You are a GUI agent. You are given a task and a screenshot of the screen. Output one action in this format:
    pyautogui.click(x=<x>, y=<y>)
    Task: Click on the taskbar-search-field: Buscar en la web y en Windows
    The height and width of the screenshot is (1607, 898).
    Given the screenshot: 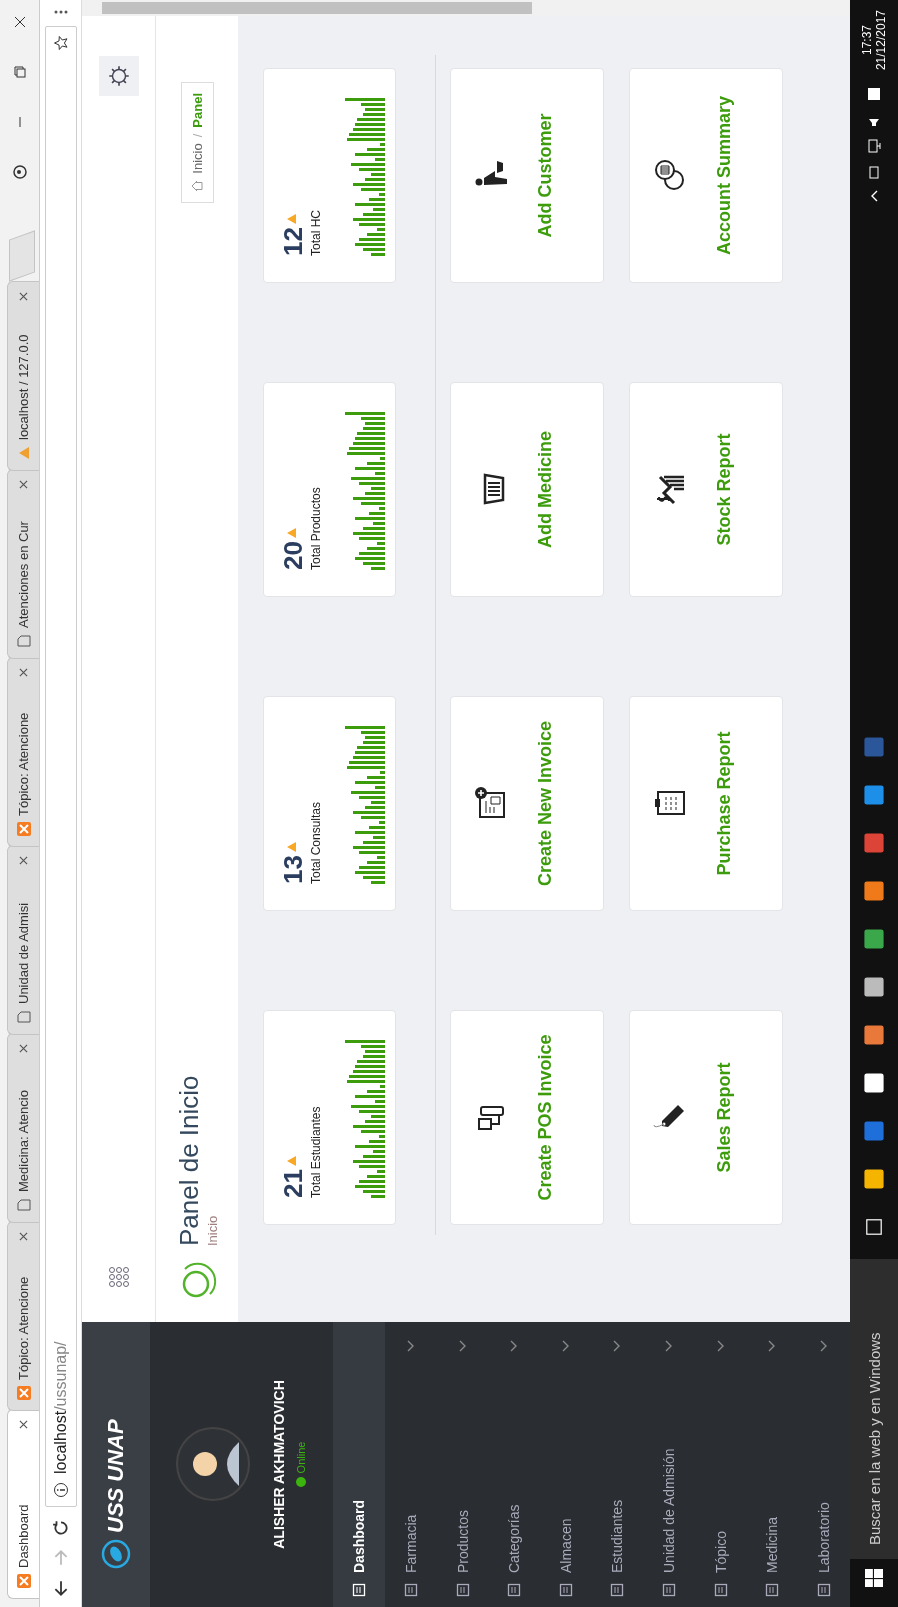 What is the action you would take?
    pyautogui.click(x=874, y=1409)
    